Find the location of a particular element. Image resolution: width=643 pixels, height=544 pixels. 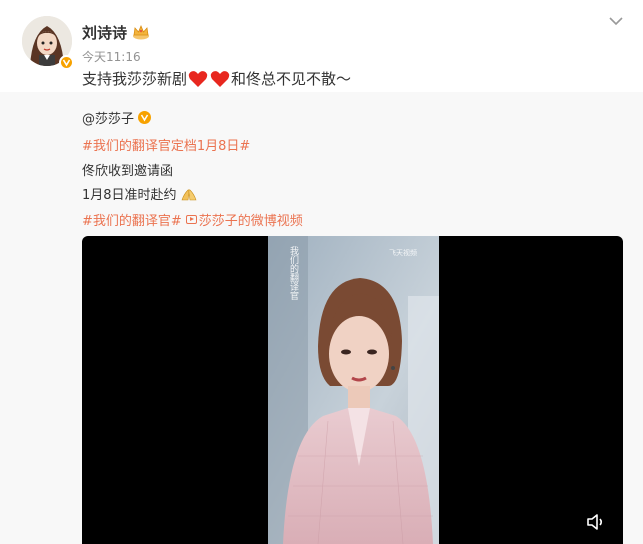

original-author-name: @莎莎子 is located at coordinates (108, 117).